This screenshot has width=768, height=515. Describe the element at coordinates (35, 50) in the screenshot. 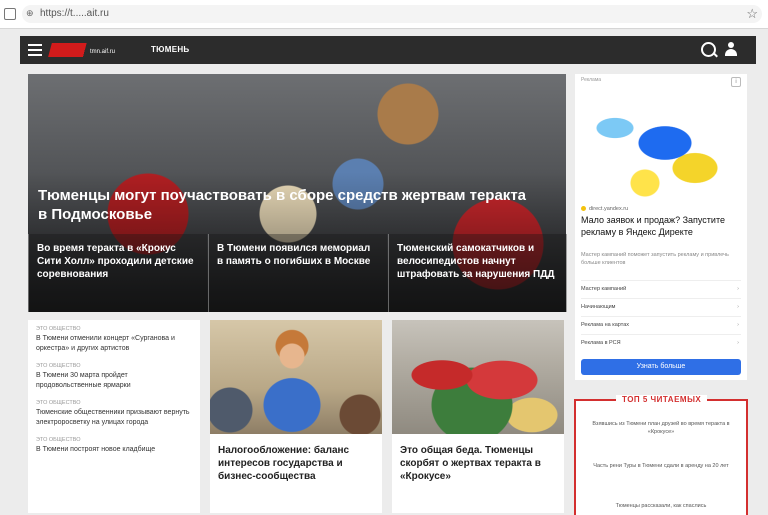

I see `menu-icon` at that location.